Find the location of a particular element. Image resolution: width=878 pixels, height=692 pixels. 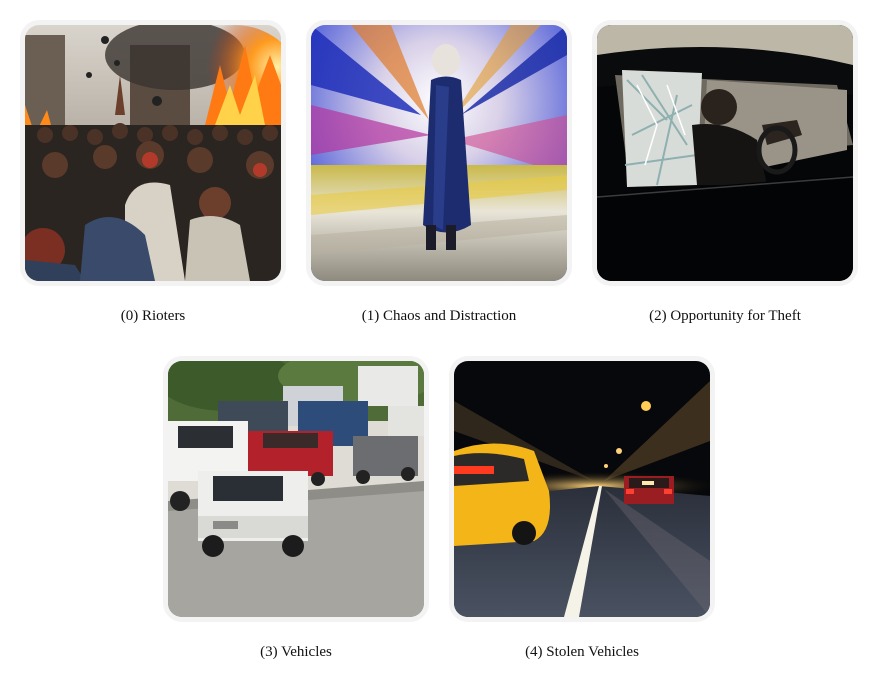

caption-rioters: (0) Rioters is located at coordinates (153, 316).